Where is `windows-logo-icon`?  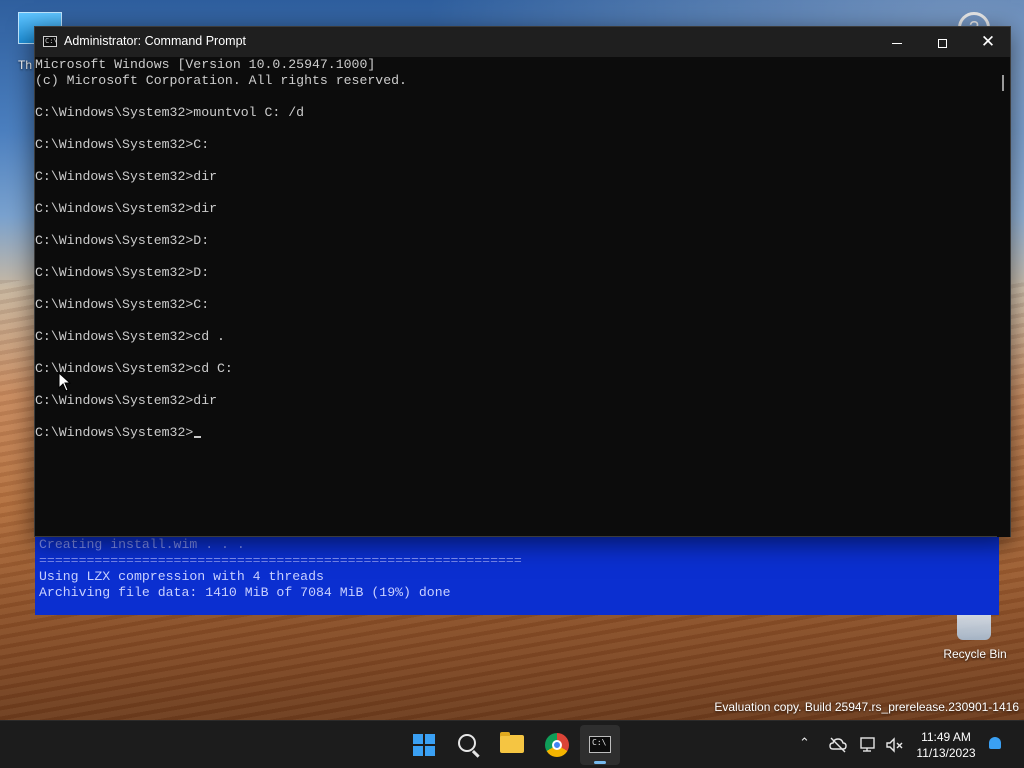 windows-logo-icon is located at coordinates (424, 745).